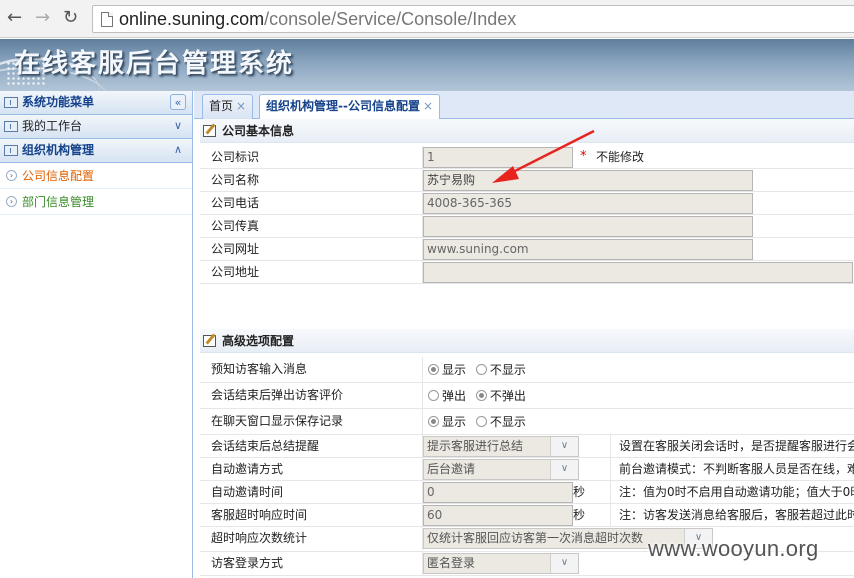 This screenshot has height=578, width=854. I want to click on tab-company-config: 组织机构管理--公司信息配置 ×, so click(350, 107).